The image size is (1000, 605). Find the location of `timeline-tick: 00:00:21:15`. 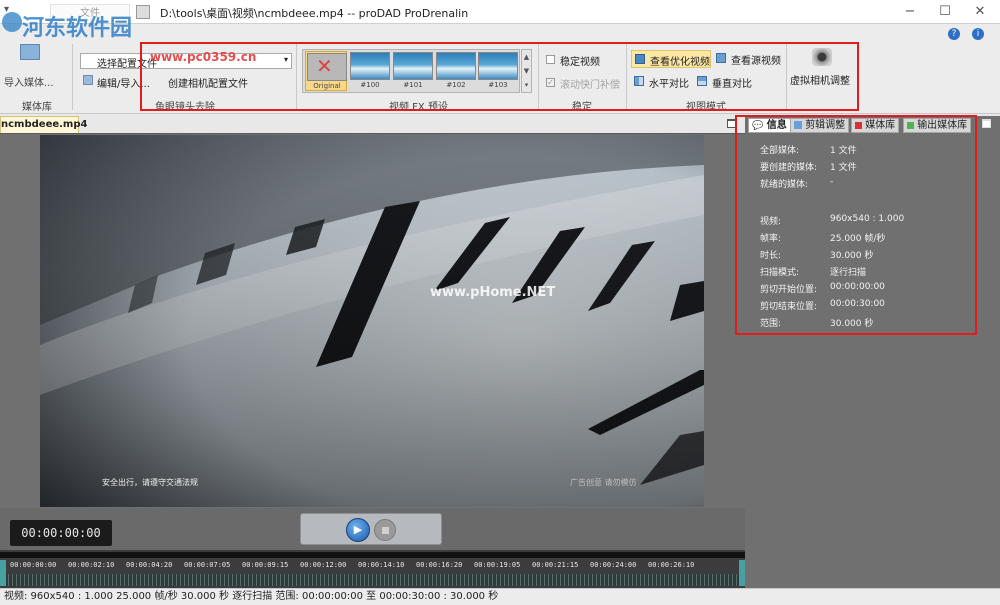

timeline-tick: 00:00:21:15 is located at coordinates (555, 565).